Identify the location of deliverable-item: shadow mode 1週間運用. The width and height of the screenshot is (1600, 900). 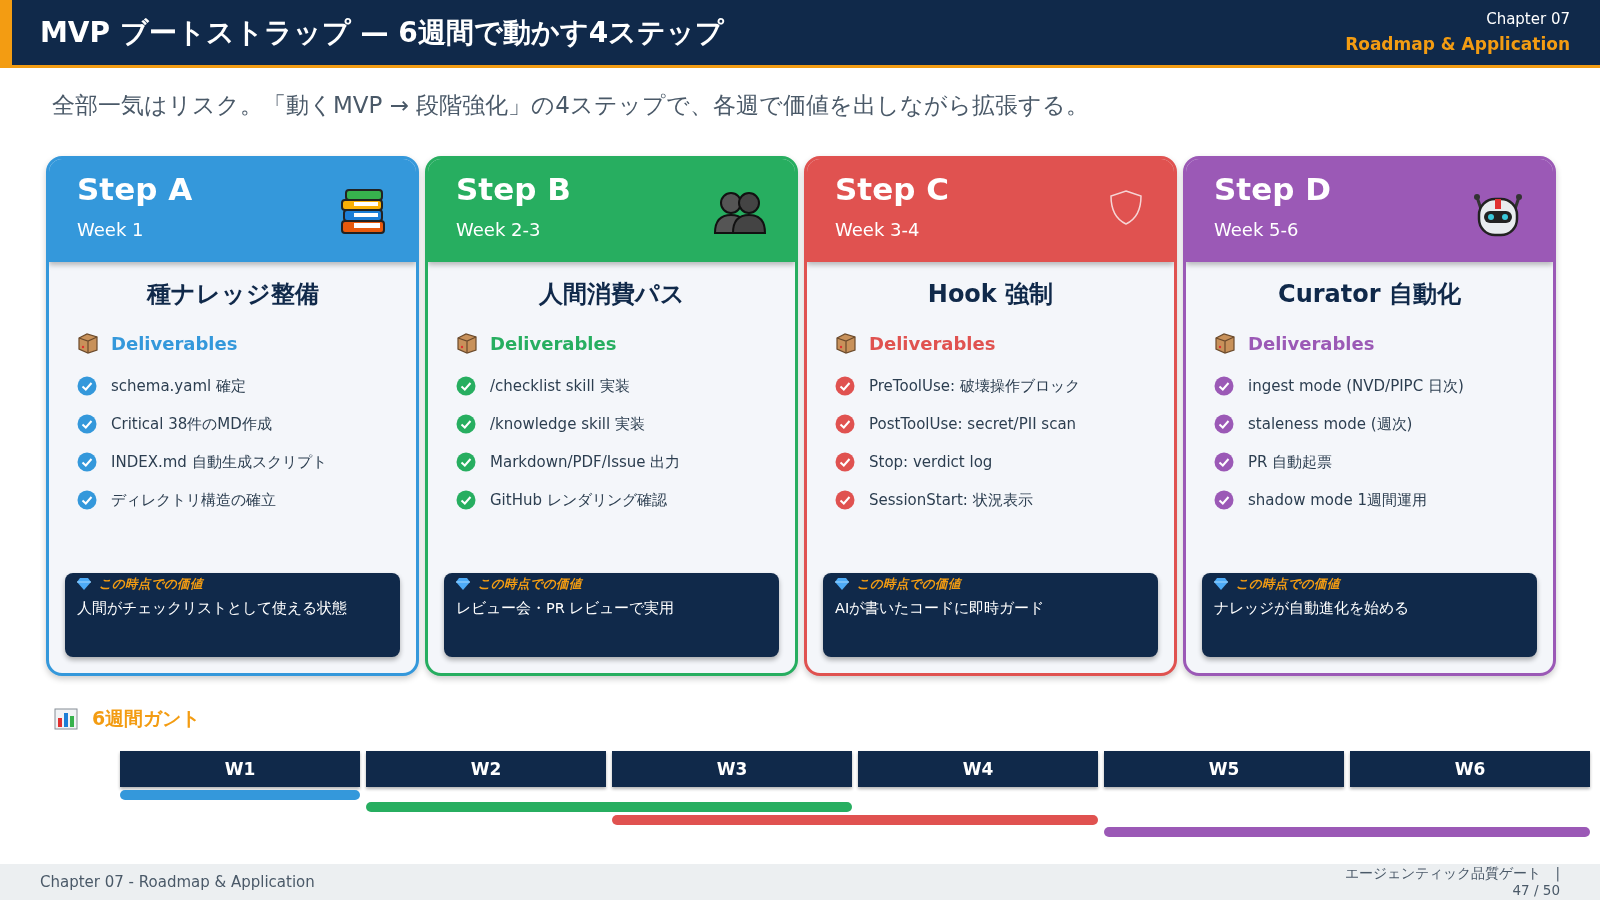
(1338, 500).